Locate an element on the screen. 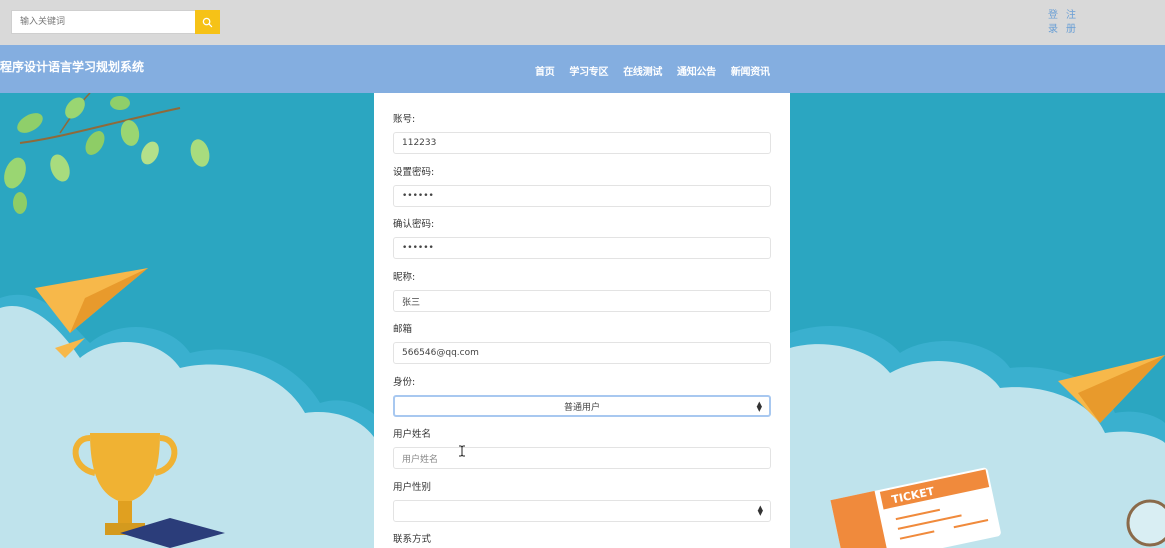  role-select-value: 普通用户 is located at coordinates (581, 407).